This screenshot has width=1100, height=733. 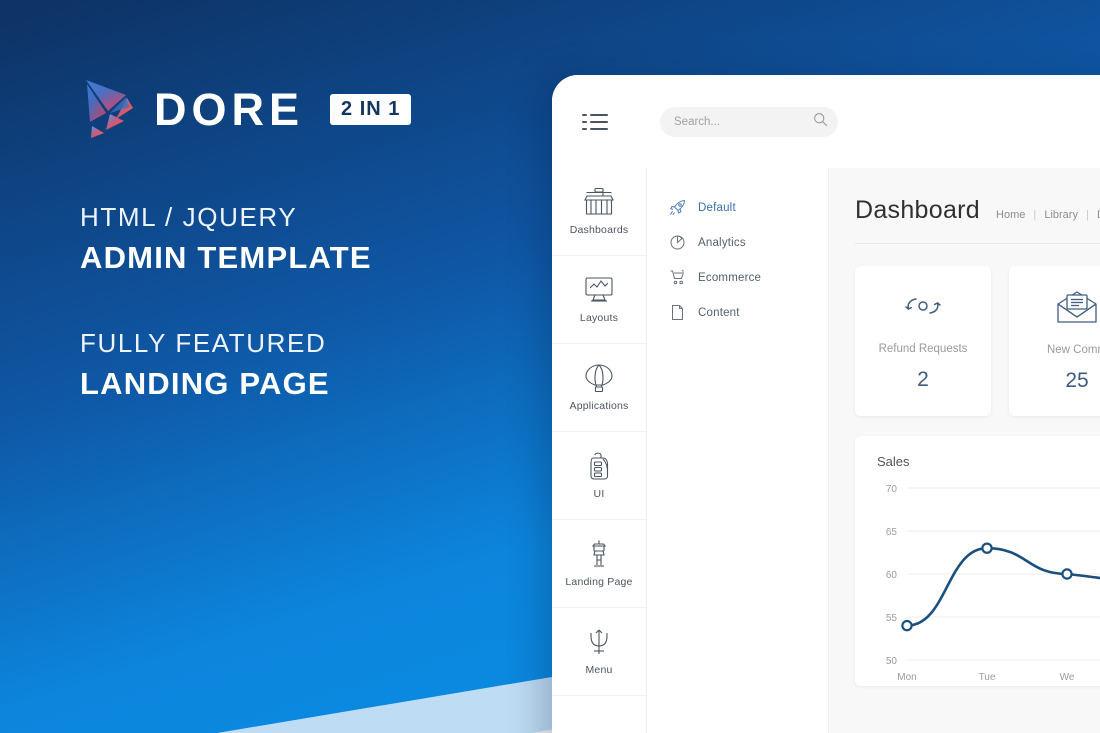 What do you see at coordinates (599, 642) in the screenshot?
I see `trident-icon` at bounding box center [599, 642].